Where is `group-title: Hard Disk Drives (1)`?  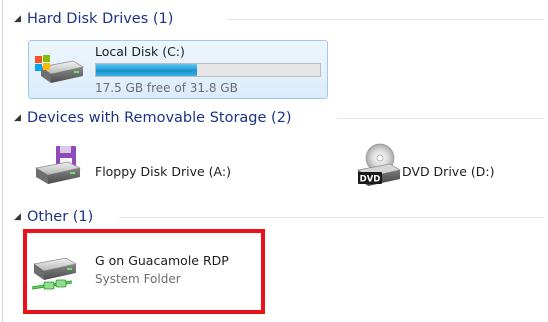 group-title: Hard Disk Drives (1) is located at coordinates (100, 19).